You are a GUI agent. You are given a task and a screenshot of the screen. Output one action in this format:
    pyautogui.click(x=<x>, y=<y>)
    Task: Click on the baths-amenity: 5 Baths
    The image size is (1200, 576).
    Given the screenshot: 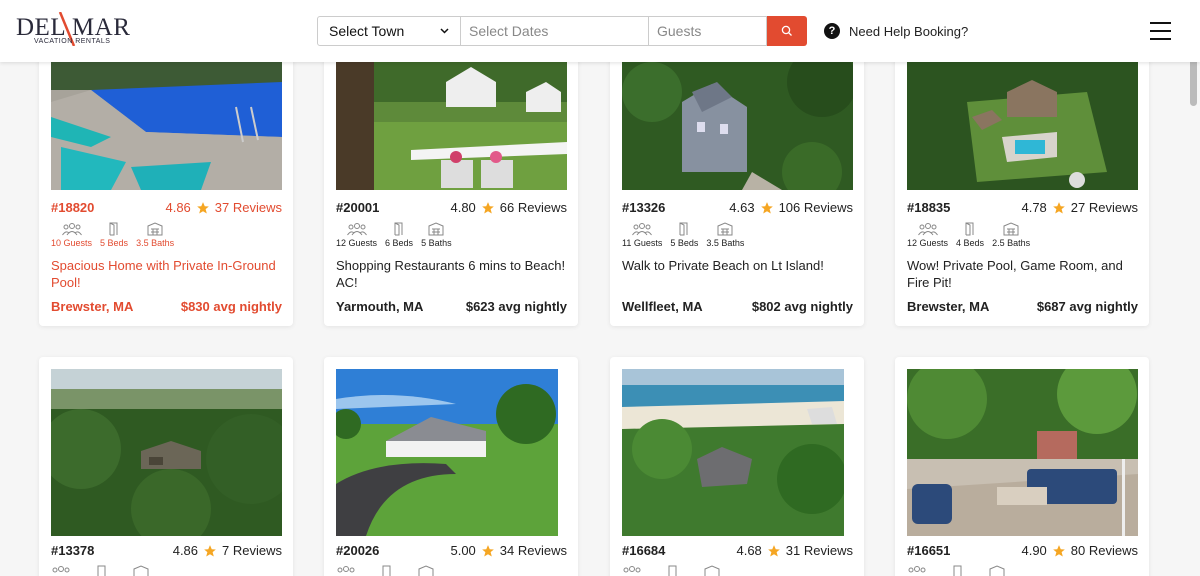 What is the action you would take?
    pyautogui.click(x=436, y=235)
    